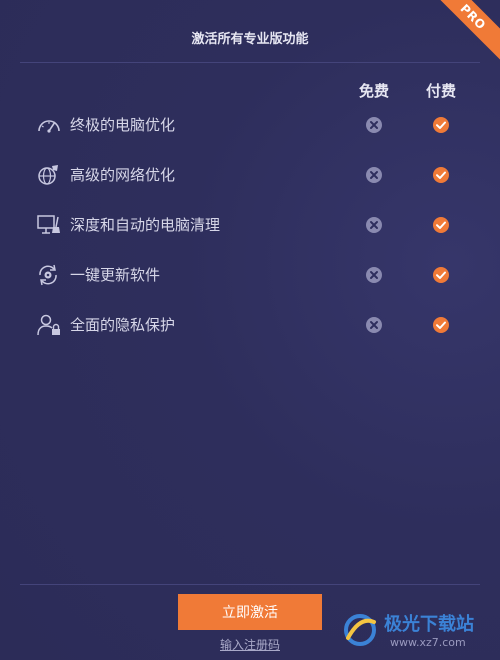 The width and height of the screenshot is (500, 660). Describe the element at coordinates (48, 175) in the screenshot. I see `rocket-globe-icon` at that location.